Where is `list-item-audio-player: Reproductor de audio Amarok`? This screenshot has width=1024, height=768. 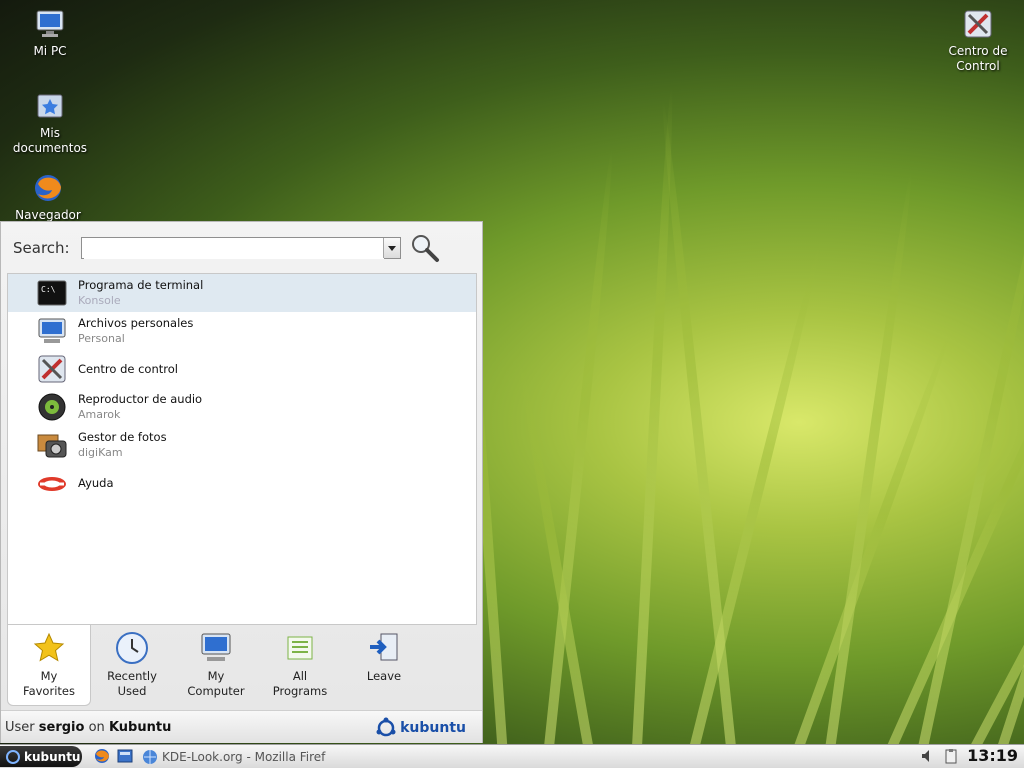 list-item-audio-player: Reproductor de audio Amarok is located at coordinates (242, 407).